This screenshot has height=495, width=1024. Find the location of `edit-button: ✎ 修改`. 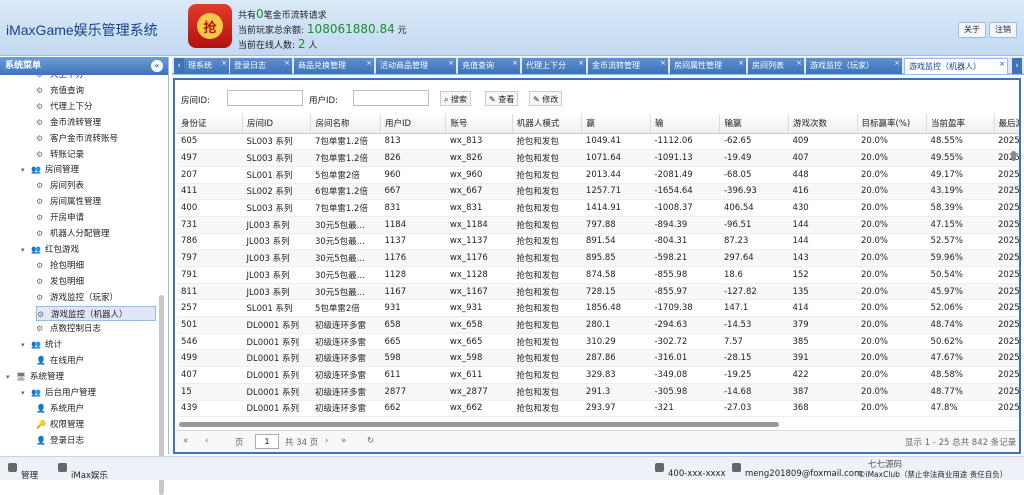

edit-button: ✎ 修改 is located at coordinates (546, 98).